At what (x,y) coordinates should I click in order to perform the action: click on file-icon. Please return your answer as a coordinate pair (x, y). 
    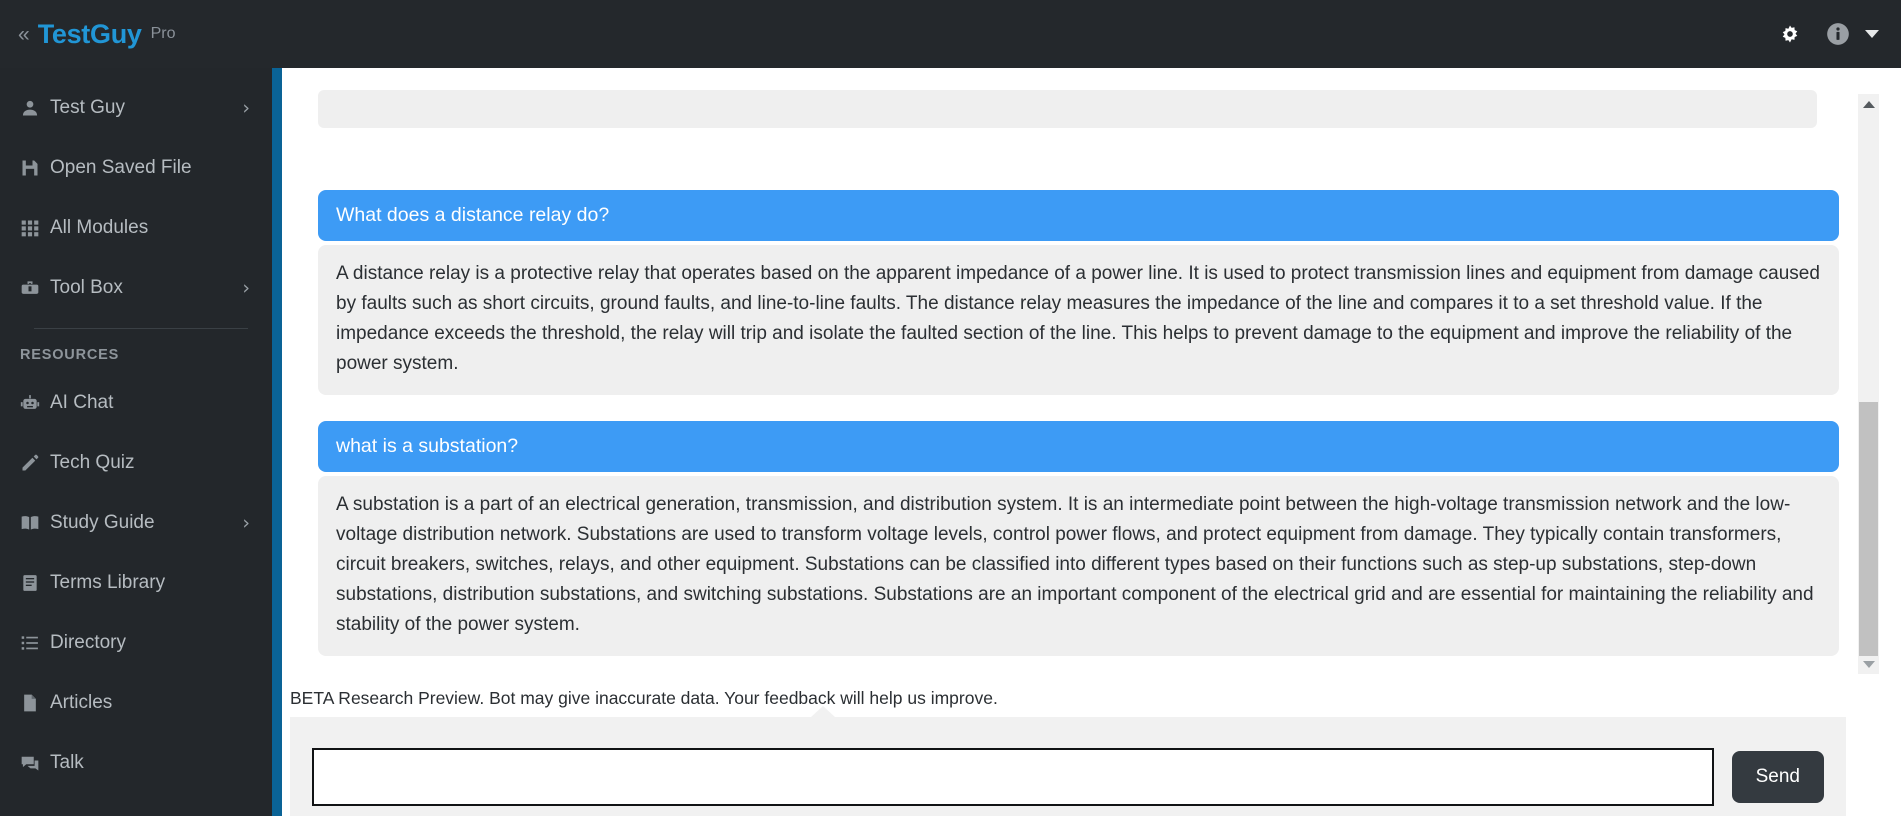
    Looking at the image, I should click on (35, 703).